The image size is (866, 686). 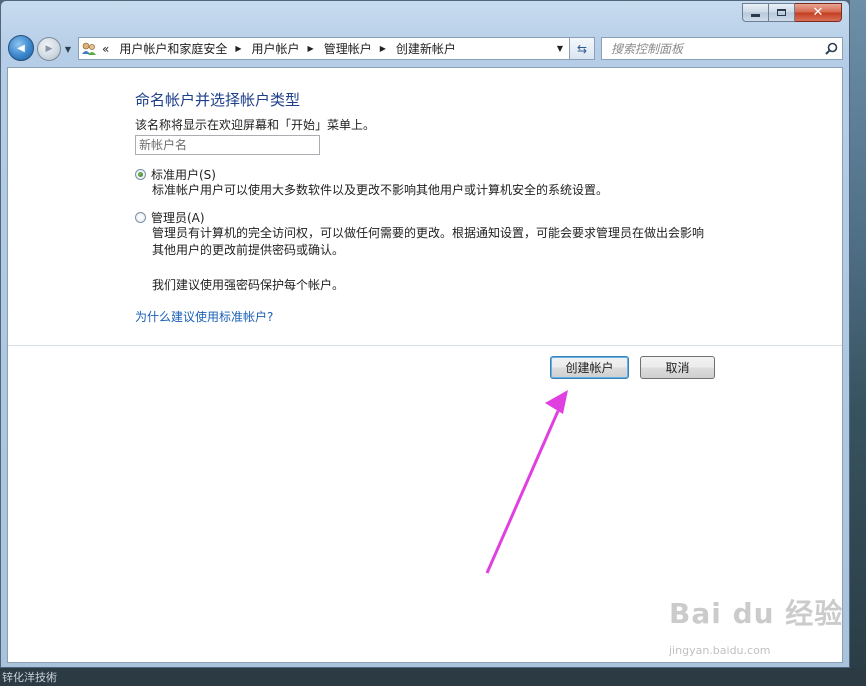 What do you see at coordinates (522, 492) in the screenshot?
I see `arrow-shaft` at bounding box center [522, 492].